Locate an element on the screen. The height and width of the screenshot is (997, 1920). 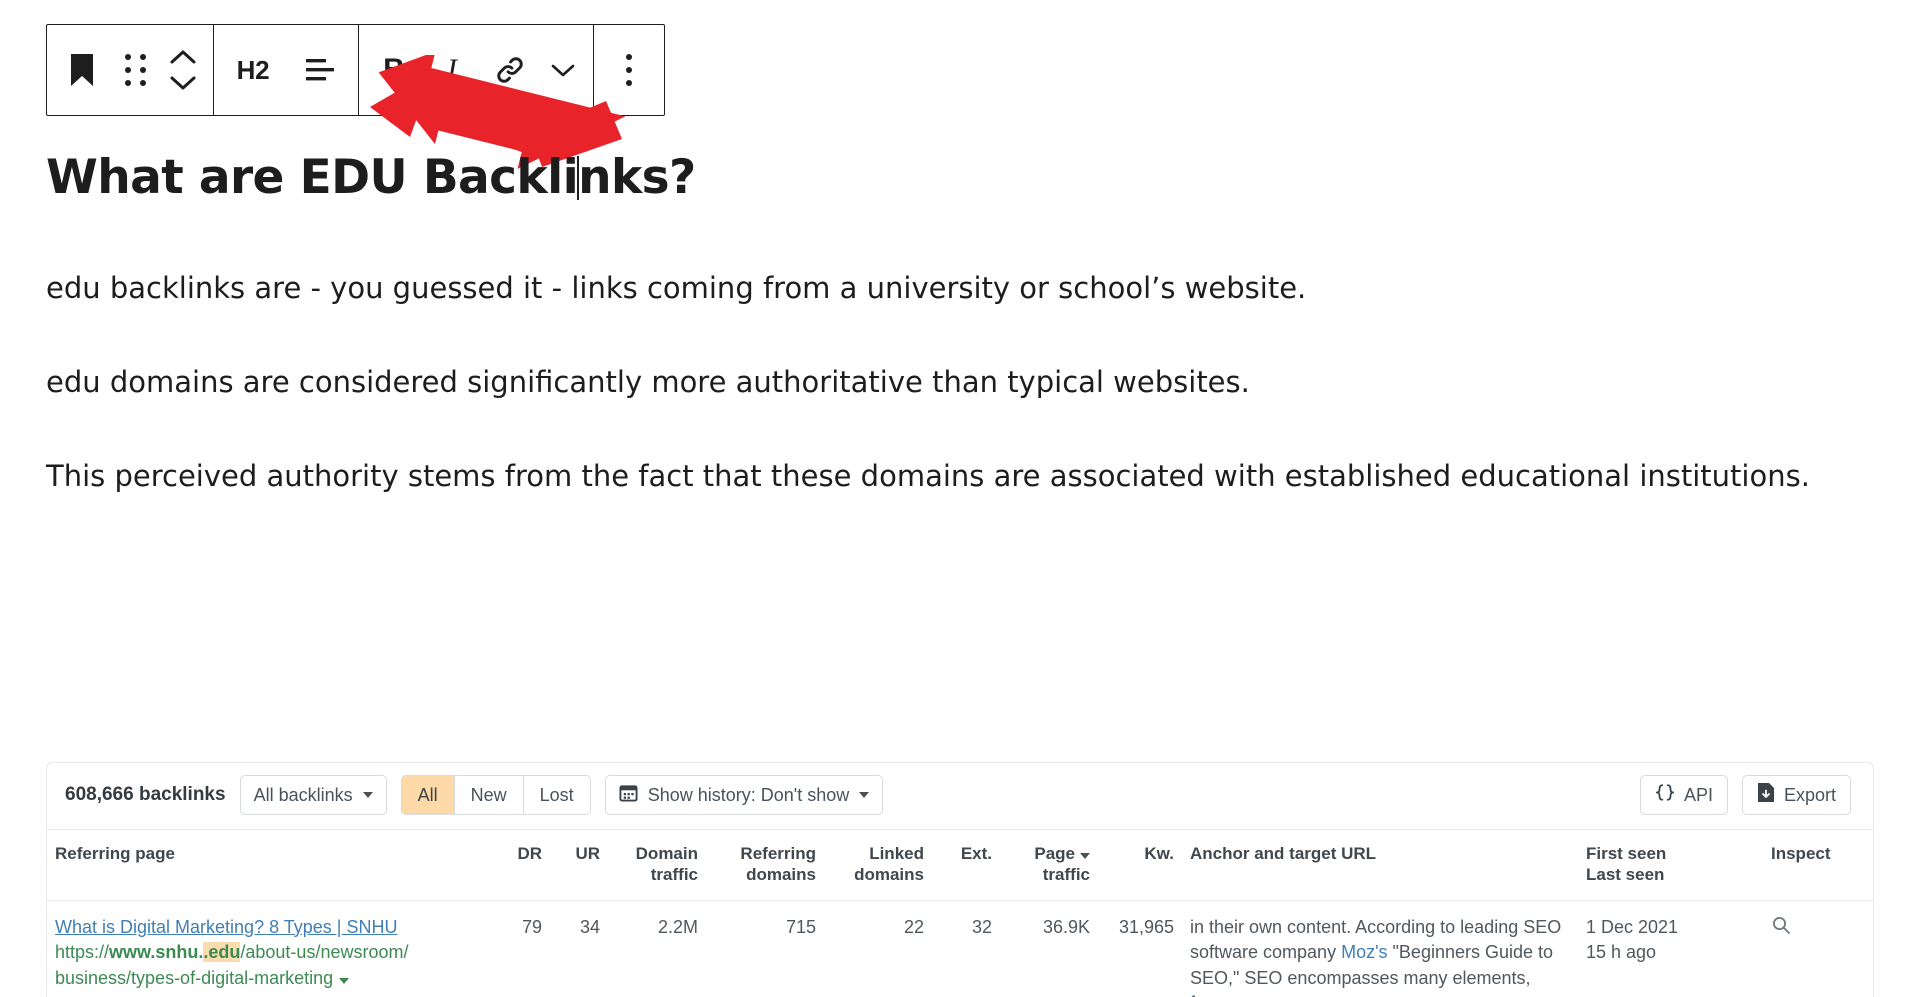
cell-first-last-seen: 1 Dec 2021 15 h ago is located at coordinates (1670, 948).